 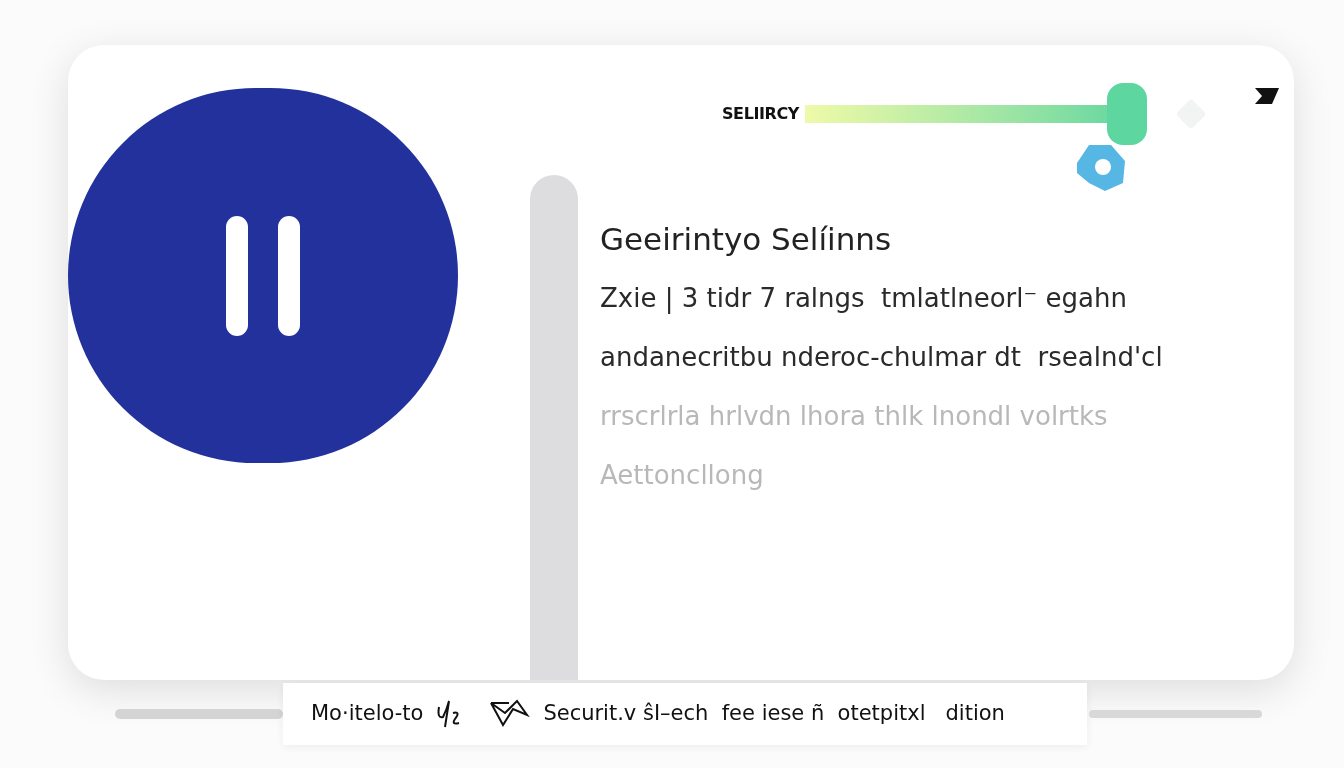 I want to click on footer-text: Mo·itelo-to, so click(x=367, y=714).